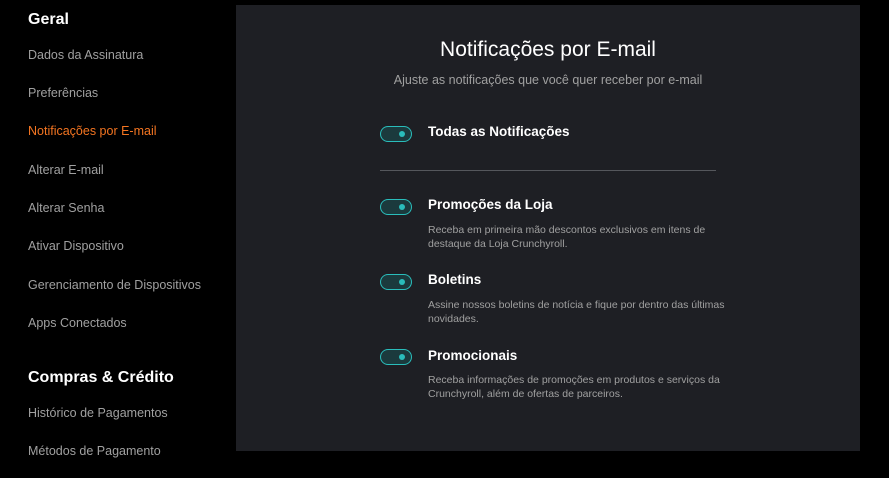 The width and height of the screenshot is (889, 478). Describe the element at coordinates (66, 170) in the screenshot. I see `sidebar-item-alterar-email: Alterar E-mail` at that location.